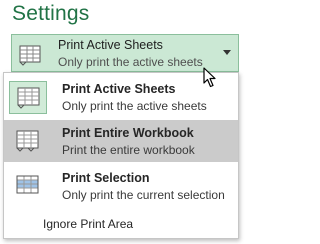 The image size is (320, 244). I want to click on mouse-cursor-icon, so click(209, 77).